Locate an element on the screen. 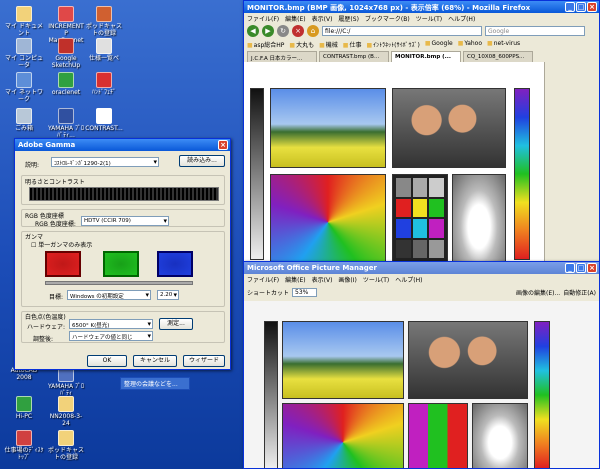 This screenshot has width=600, height=469. desktop-icon: 仕様一覧ペ is located at coordinates (104, 50).